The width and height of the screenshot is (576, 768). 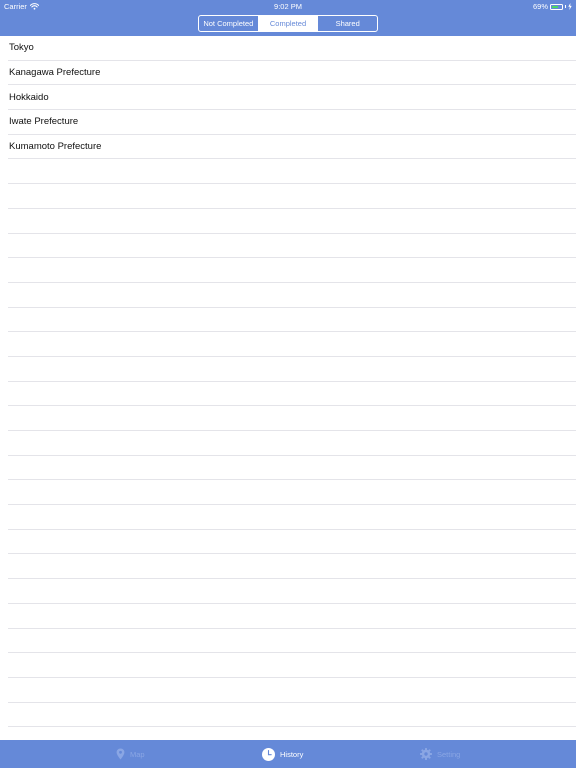 What do you see at coordinates (21, 48) in the screenshot?
I see `list-item-label: Tokyo` at bounding box center [21, 48].